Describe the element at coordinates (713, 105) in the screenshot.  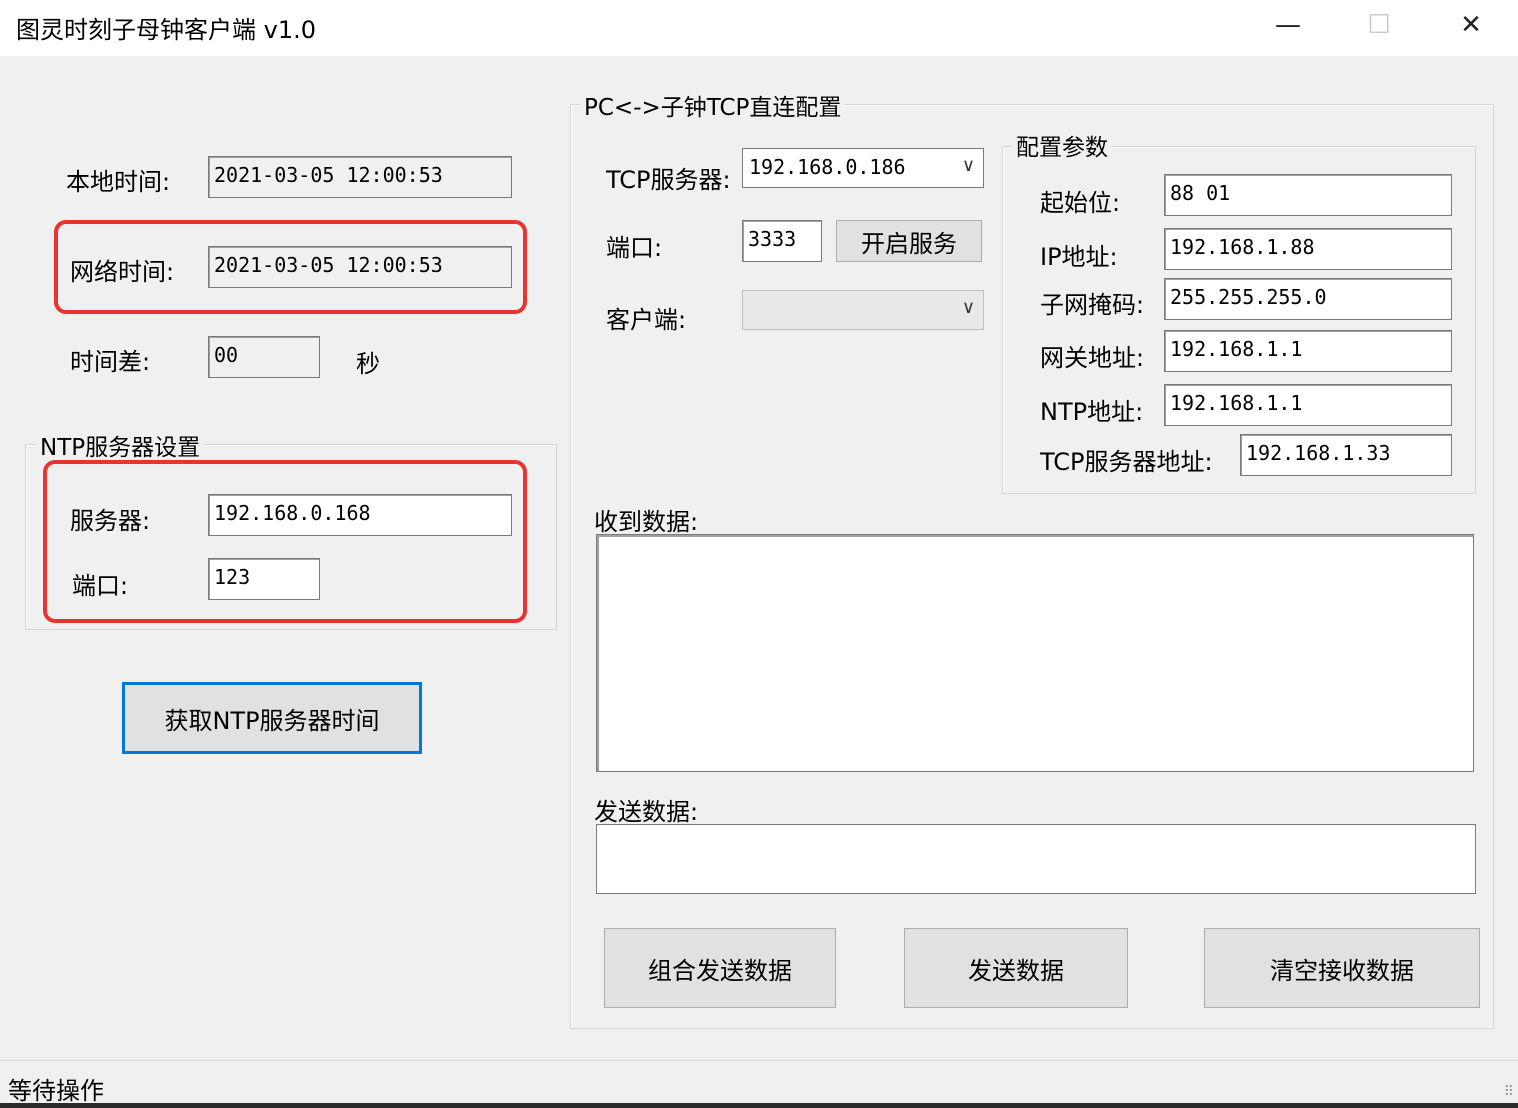
I see `tcp-group-title: PC<->子钟TCP直连配置` at that location.